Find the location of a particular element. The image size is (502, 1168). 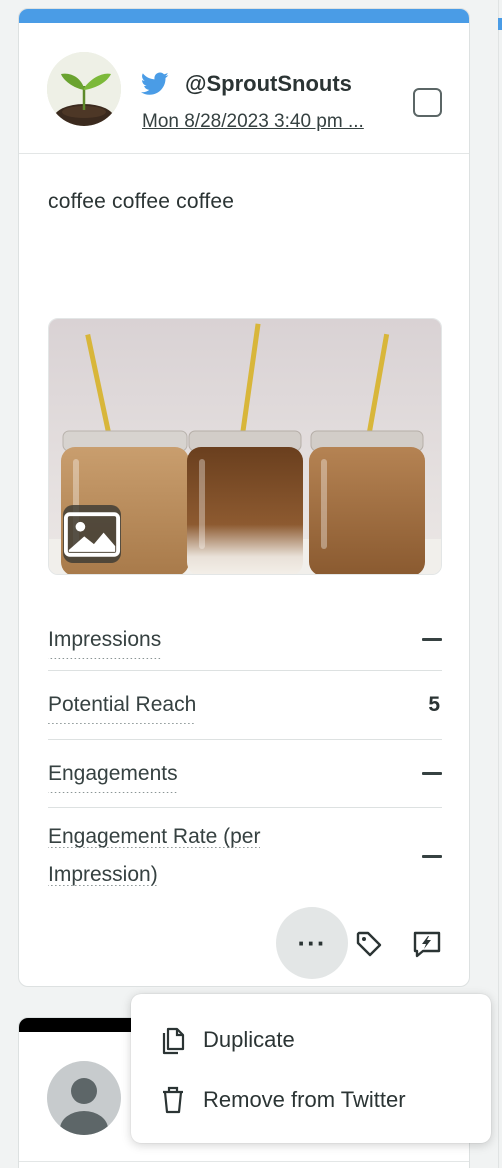

menu-item-label: Duplicate is located at coordinates (249, 1039).